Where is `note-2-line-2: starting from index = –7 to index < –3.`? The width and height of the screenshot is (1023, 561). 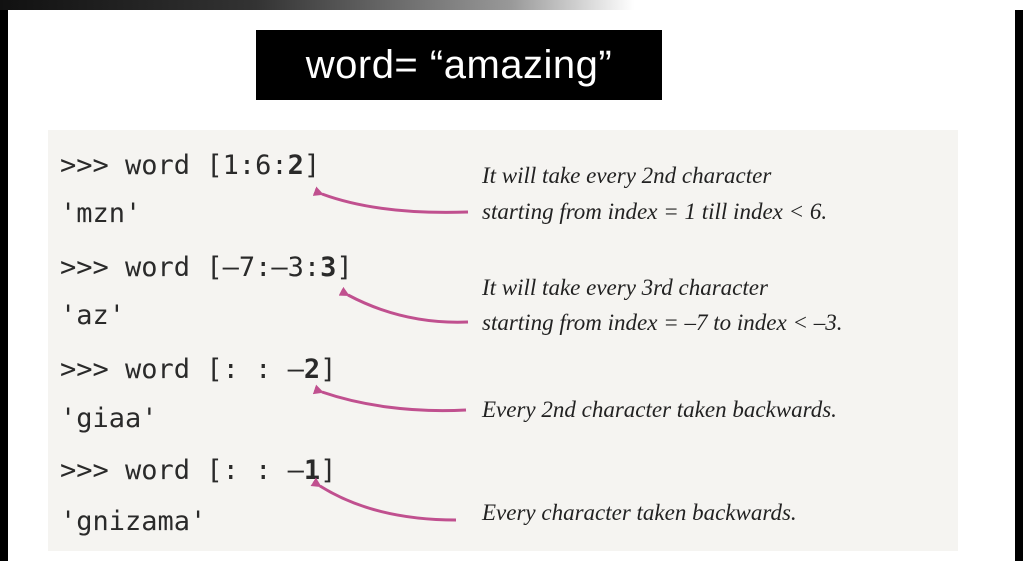
note-2-line-2: starting from index = –7 to index < –3. is located at coordinates (662, 322).